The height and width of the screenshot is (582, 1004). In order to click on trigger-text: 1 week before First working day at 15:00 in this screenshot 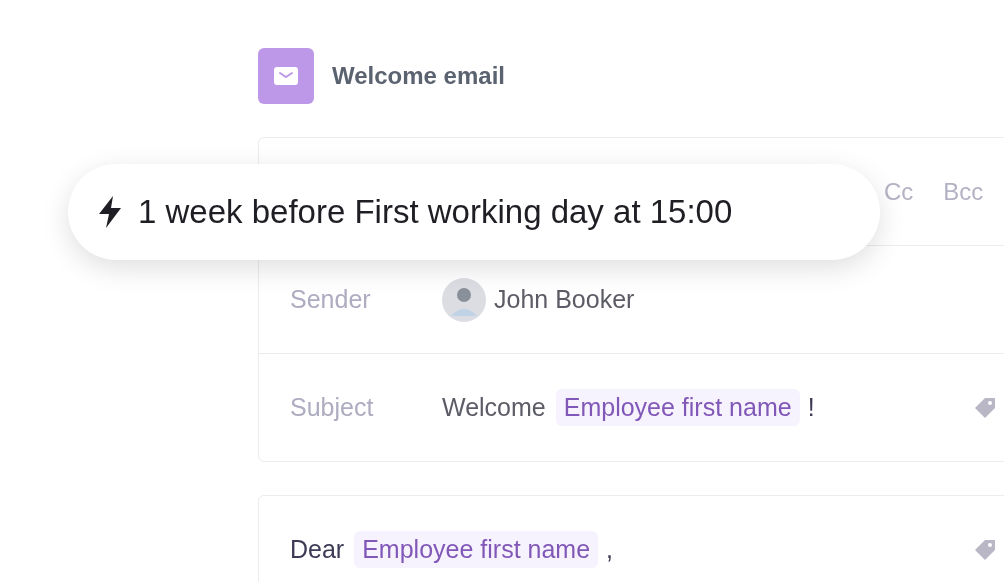, I will do `click(435, 212)`.